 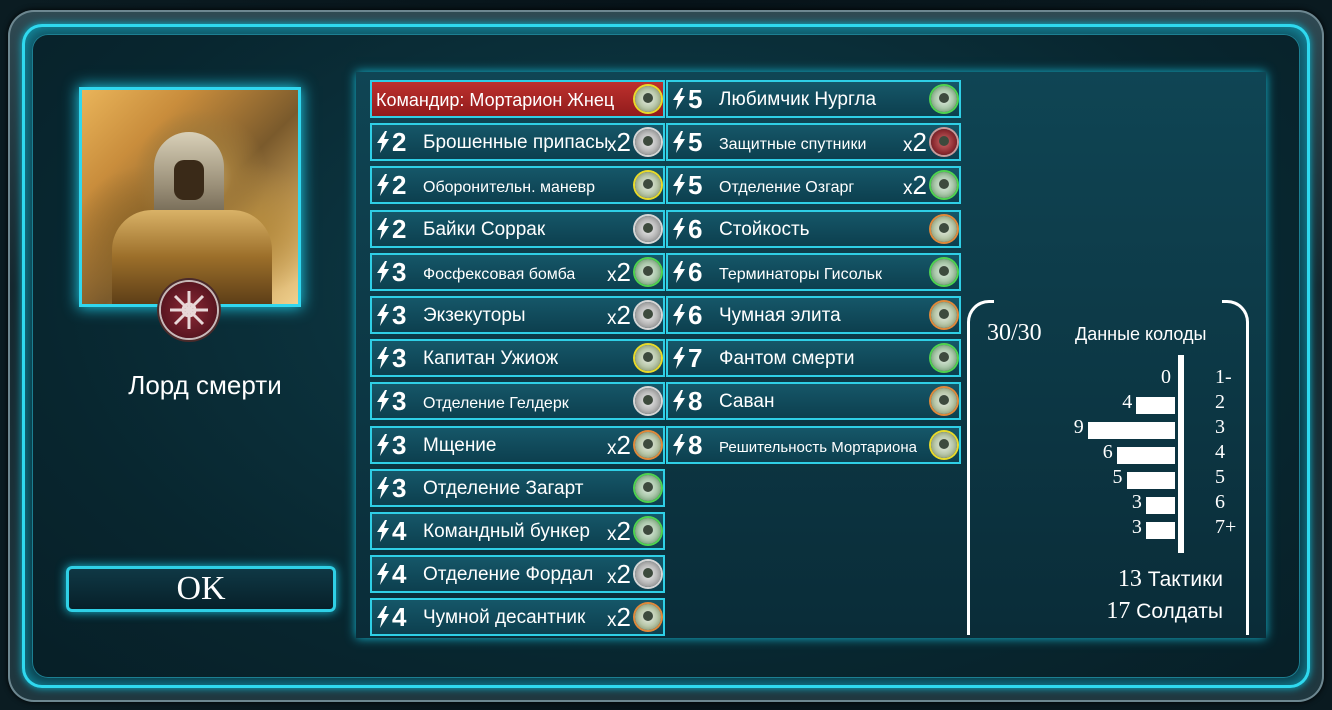 What do you see at coordinates (1179, 611) in the screenshot?
I see `soldiers-label: Солдаты` at bounding box center [1179, 611].